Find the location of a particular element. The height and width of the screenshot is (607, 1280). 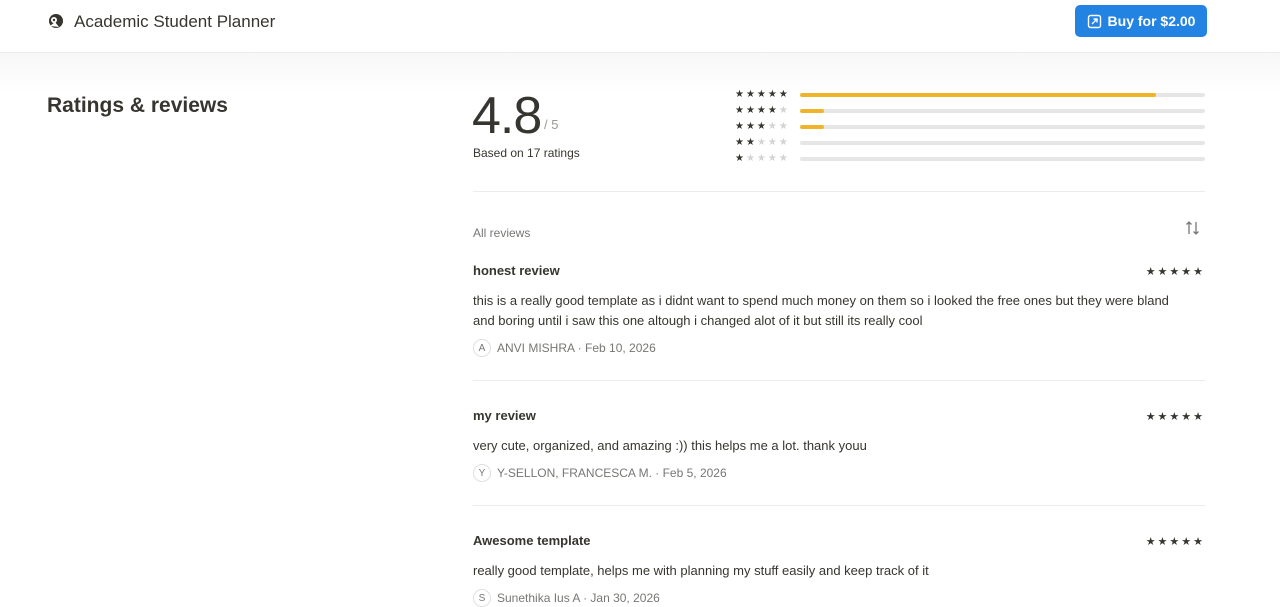

review-author-date: Sunethika Ius A · Jan 30, 2026 is located at coordinates (578, 598).